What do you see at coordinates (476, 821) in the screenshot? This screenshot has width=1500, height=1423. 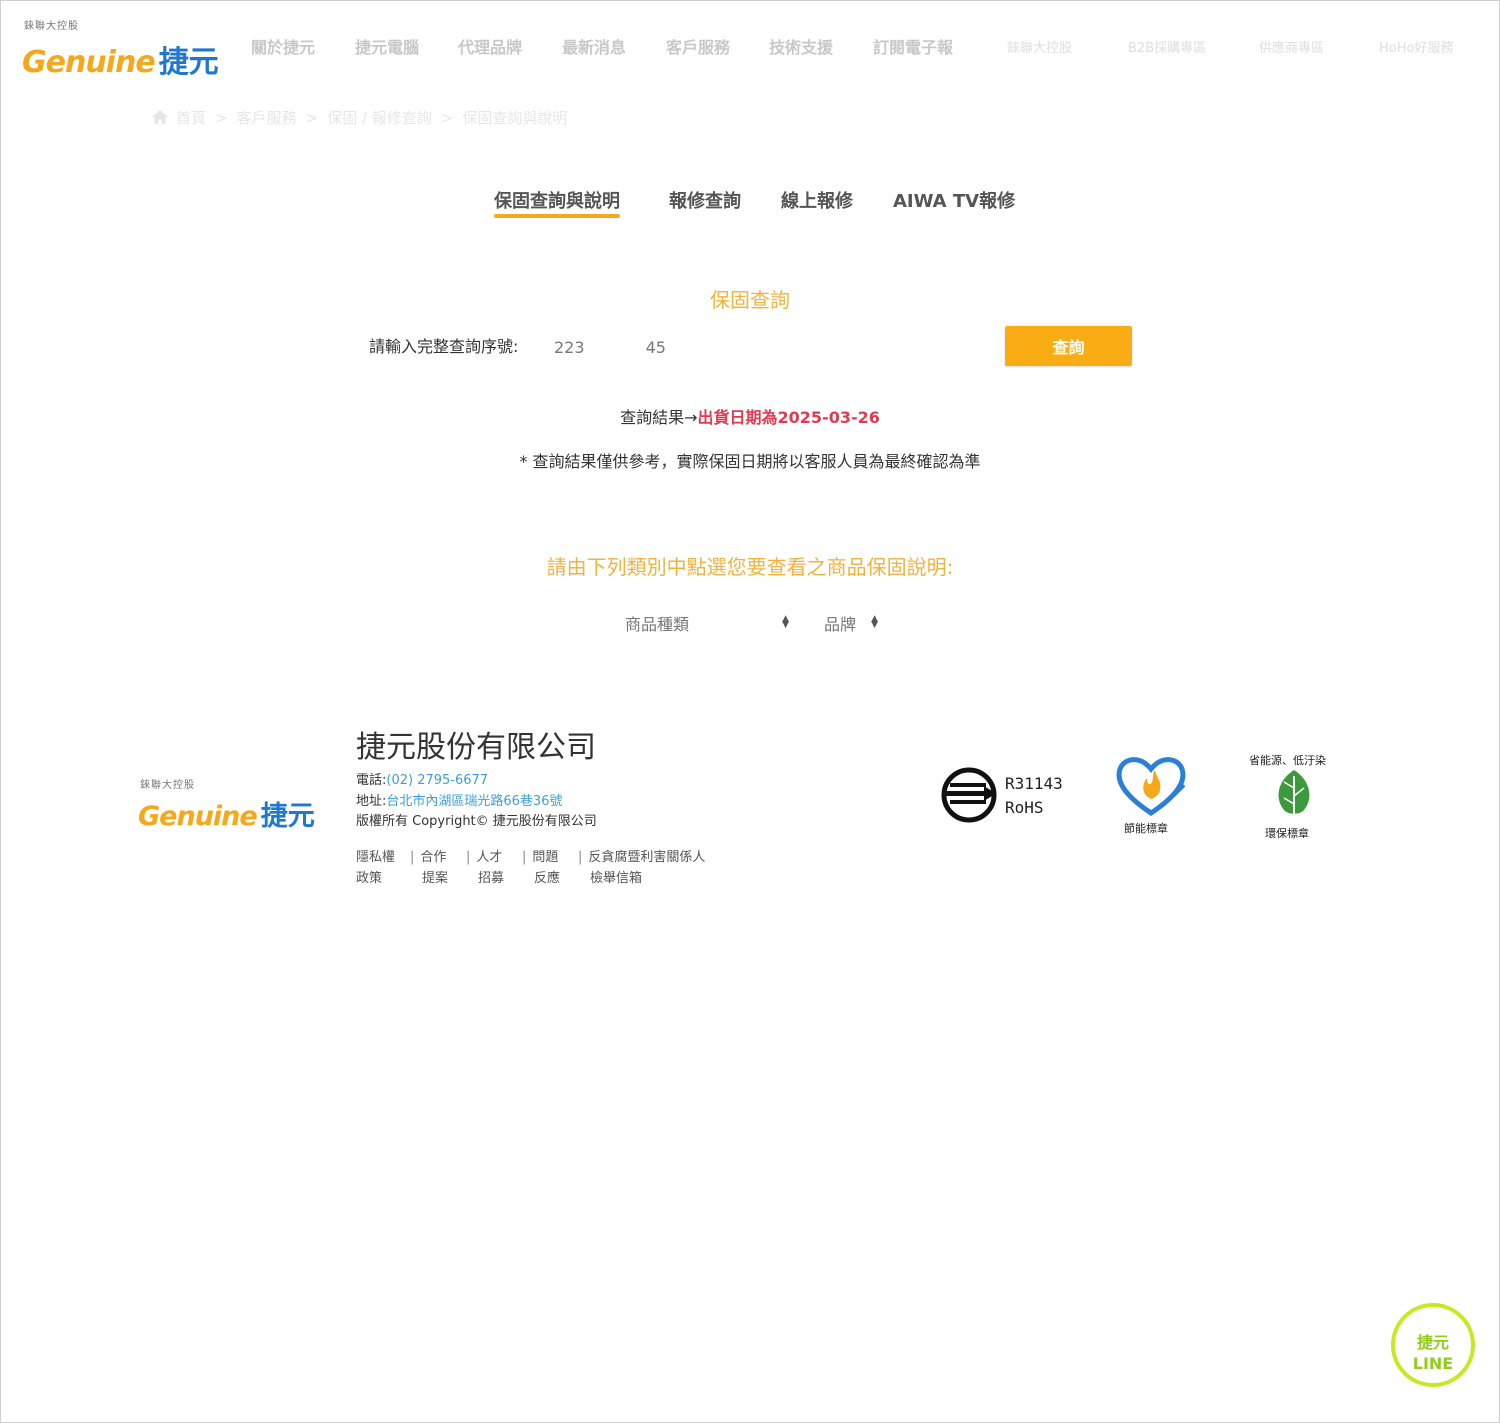 I see `footer-copyright: 版權所有 Copyright© 捷元股份有限公司` at bounding box center [476, 821].